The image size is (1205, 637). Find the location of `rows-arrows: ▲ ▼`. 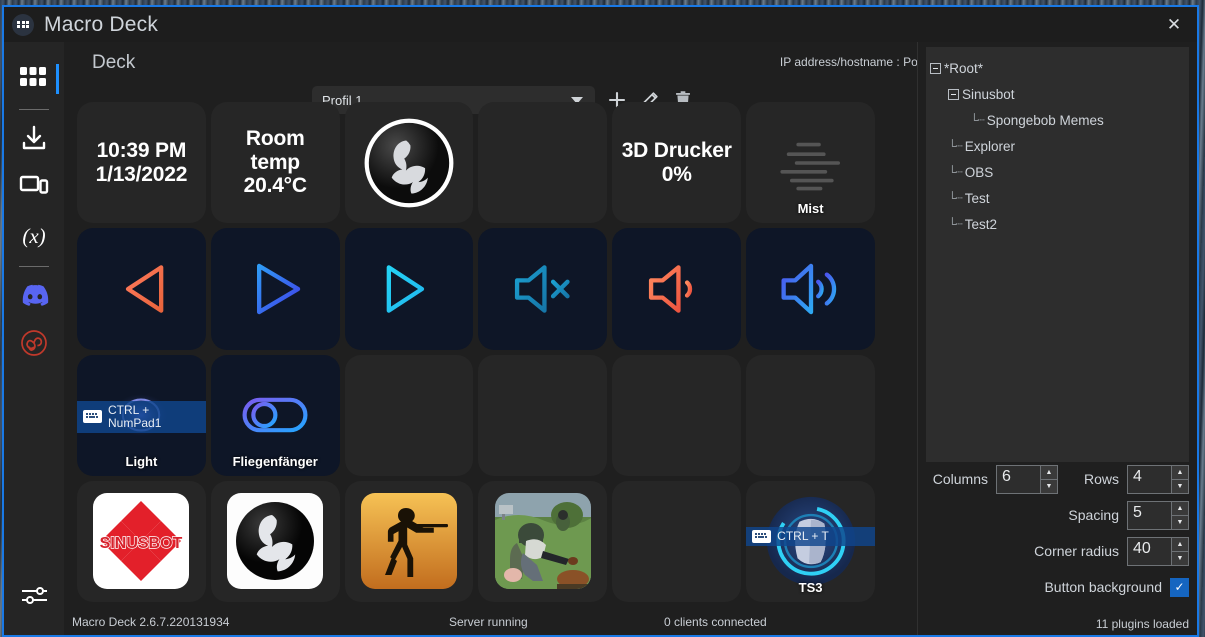

rows-arrows: ▲ ▼ is located at coordinates (1179, 479).